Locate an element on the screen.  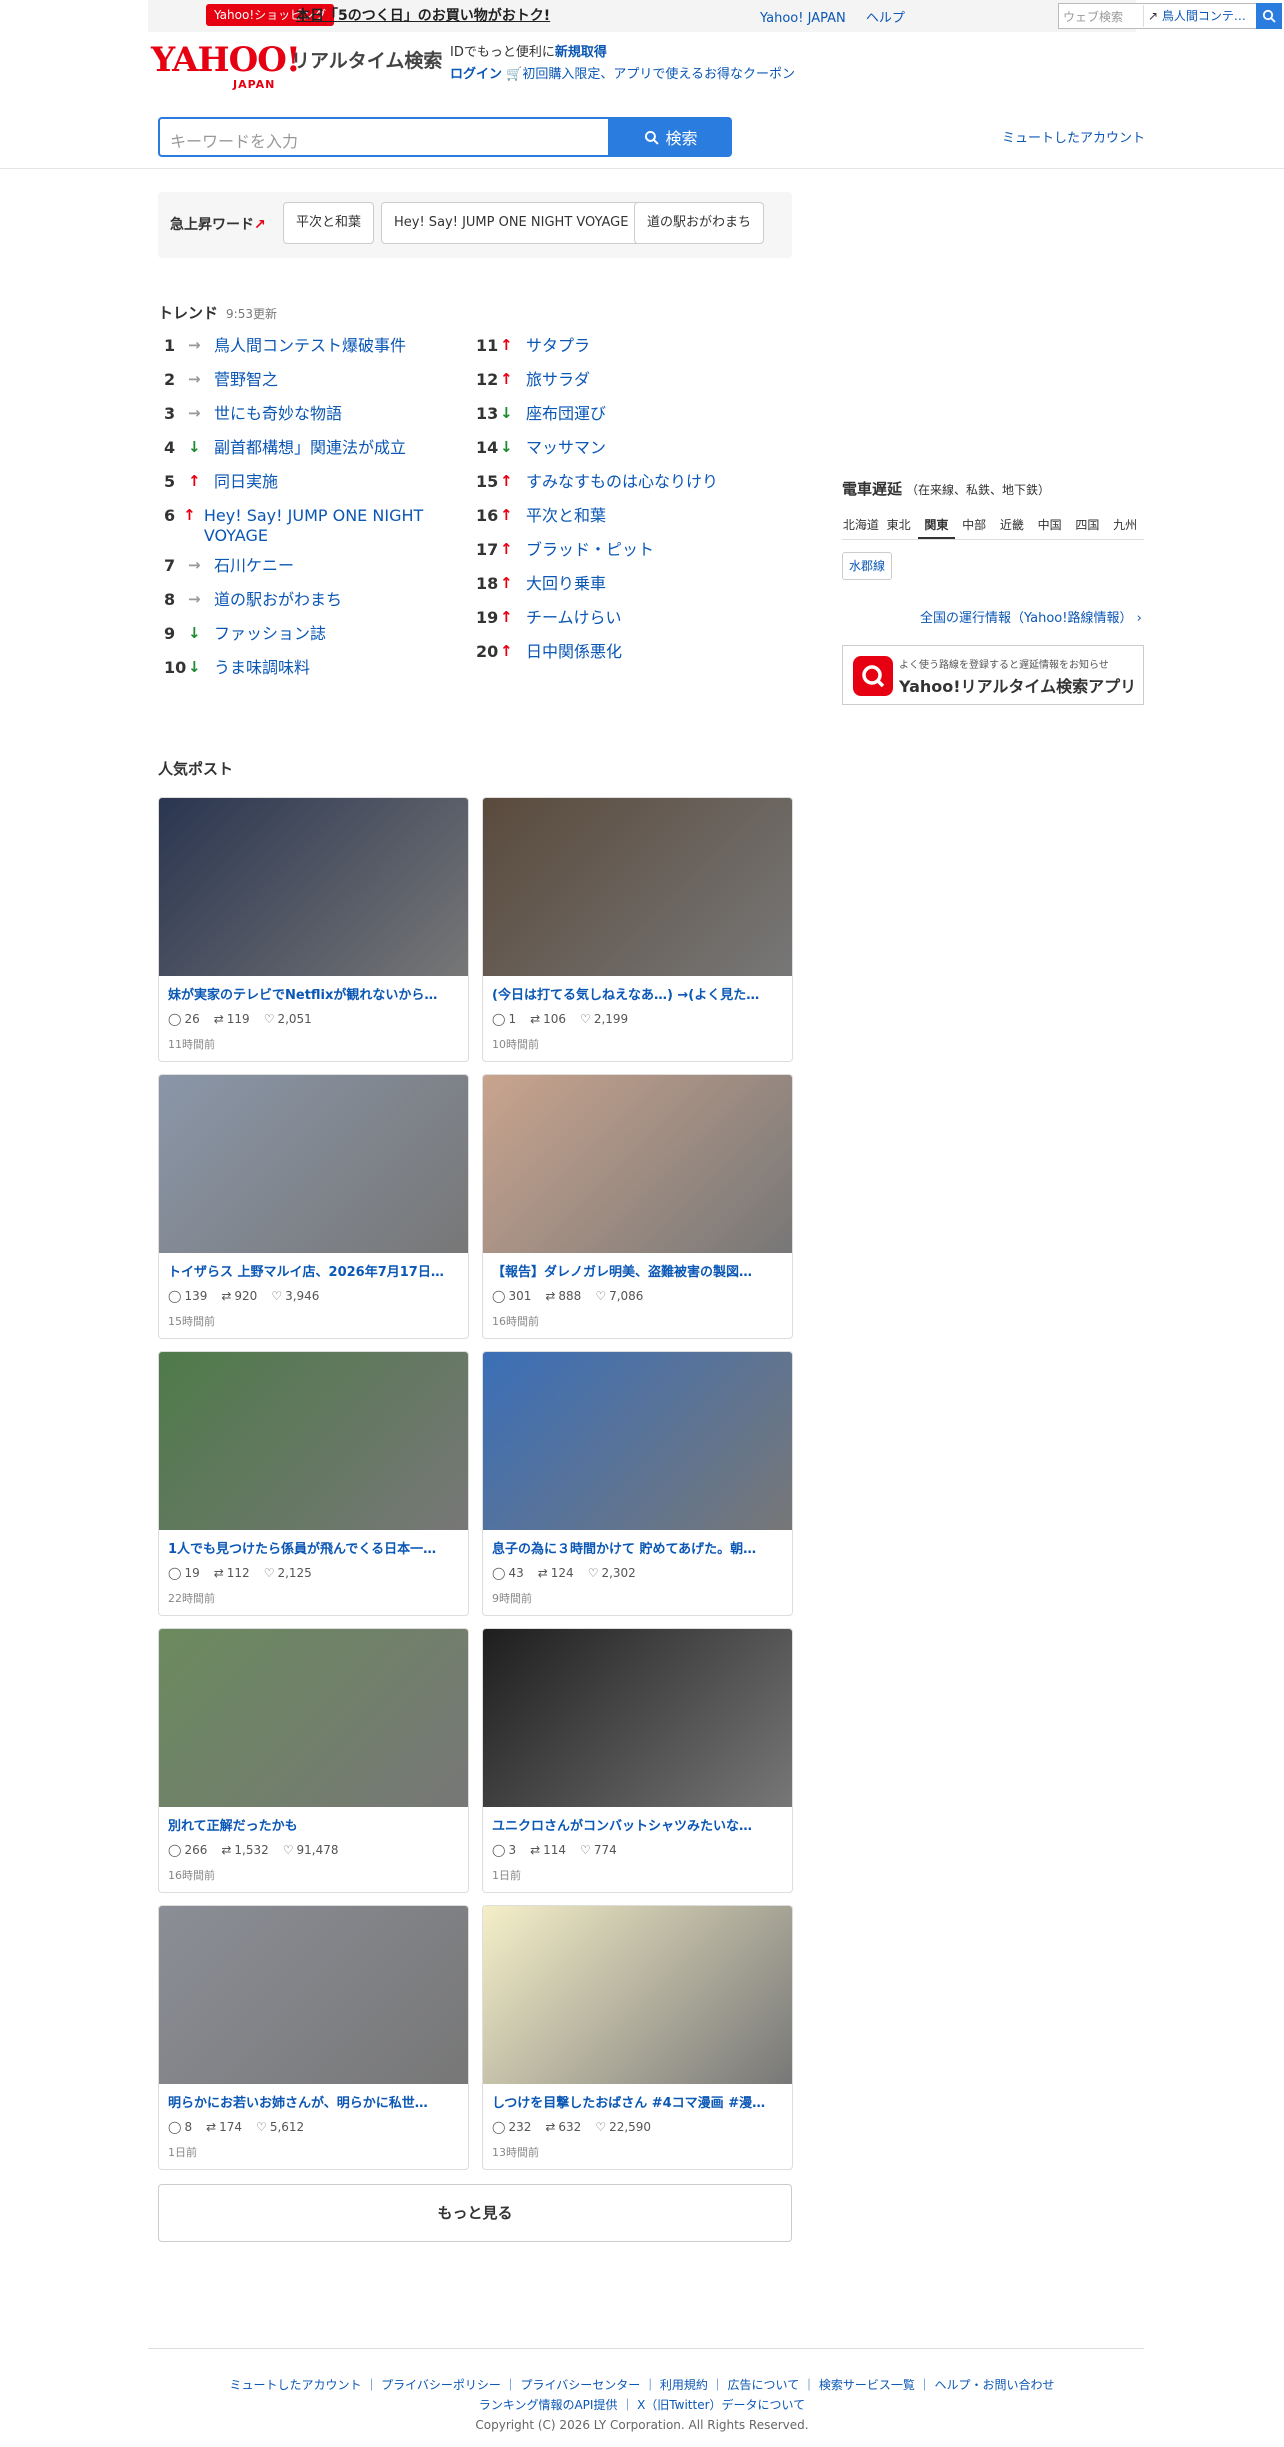
post-card: 息子の為に３時間かけて 貯めてあげた。朝… ◯ 43 ⇄ 124 ♡ 2,302 9時間前 is located at coordinates (637, 1483).